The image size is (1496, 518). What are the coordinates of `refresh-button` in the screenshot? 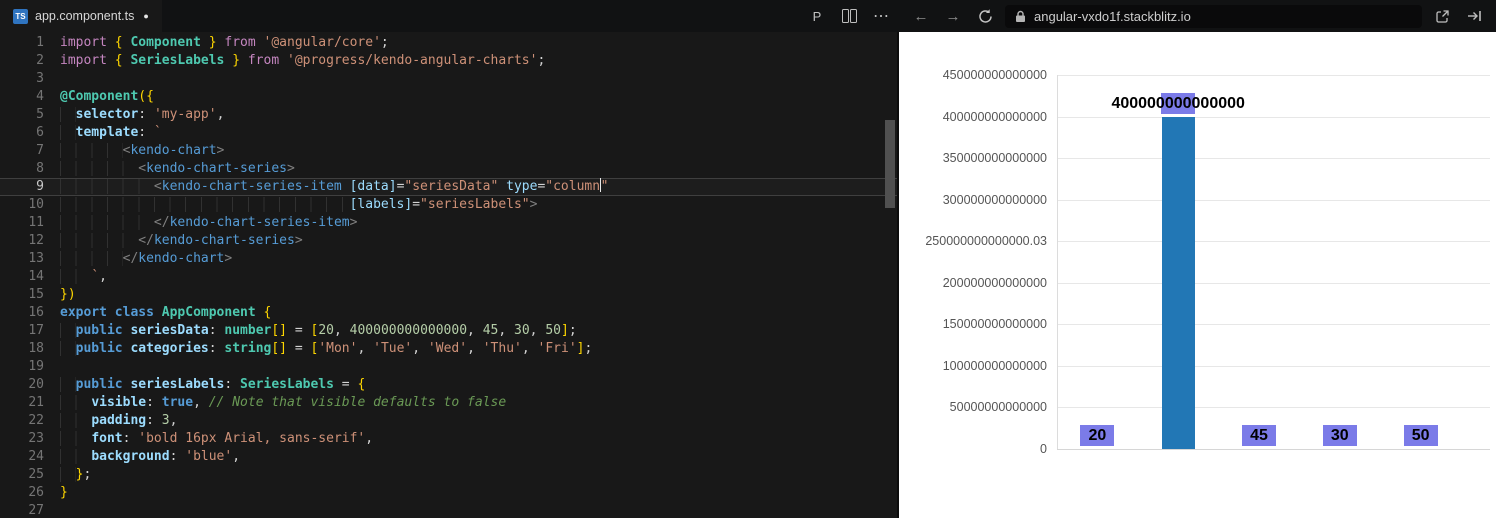 It's located at (985, 16).